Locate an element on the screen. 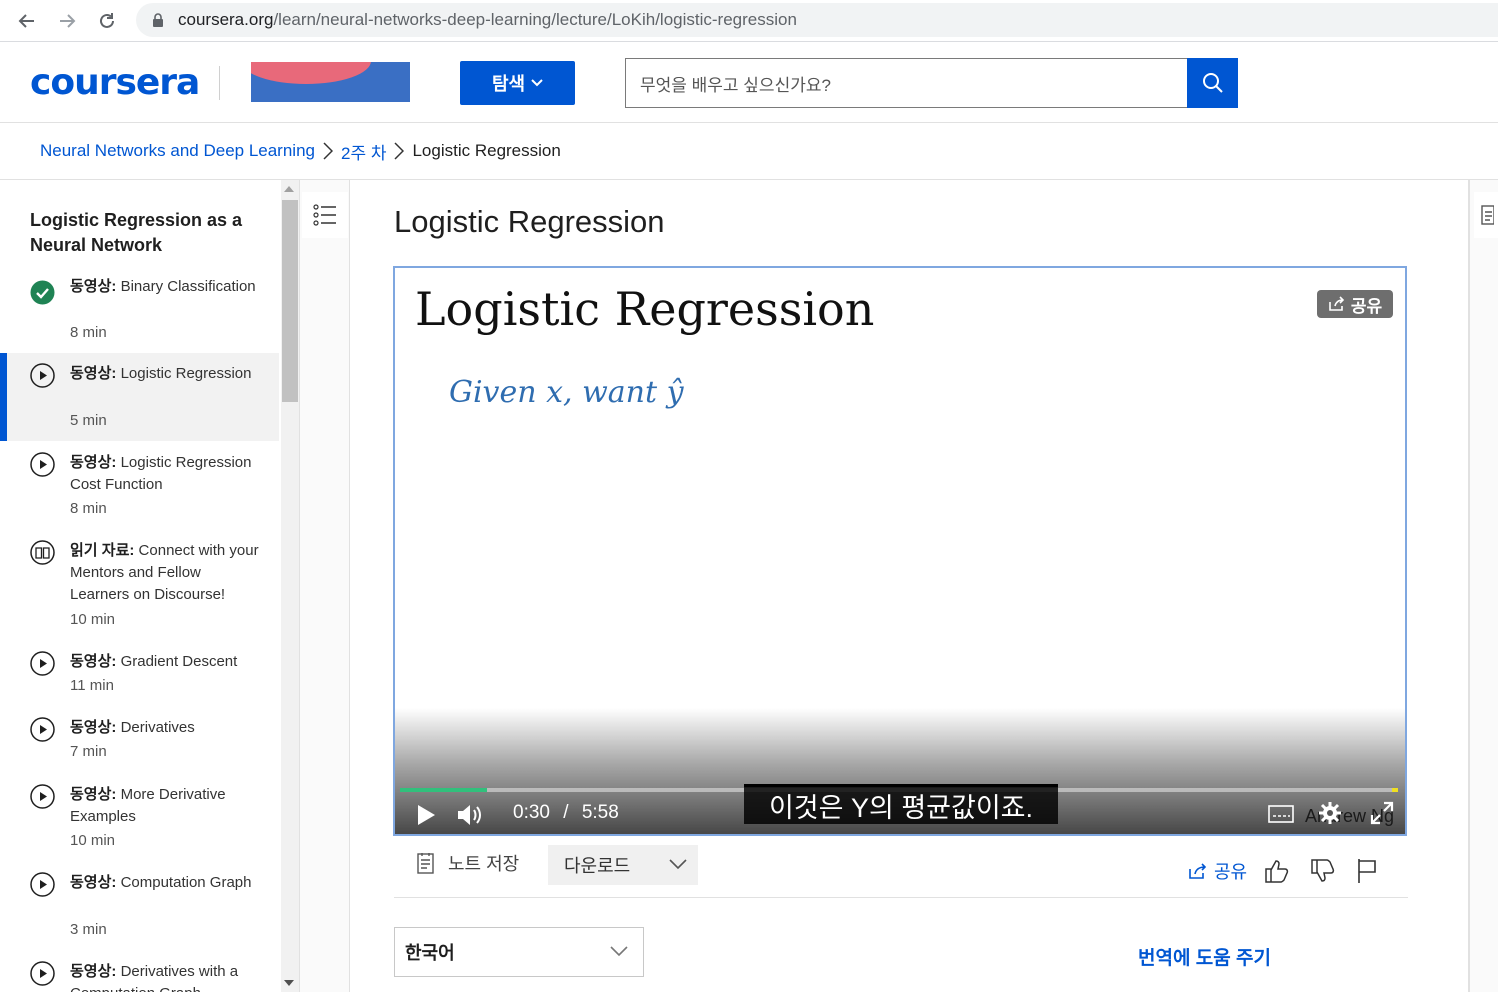  video-share-button: 공유 is located at coordinates (1355, 304).